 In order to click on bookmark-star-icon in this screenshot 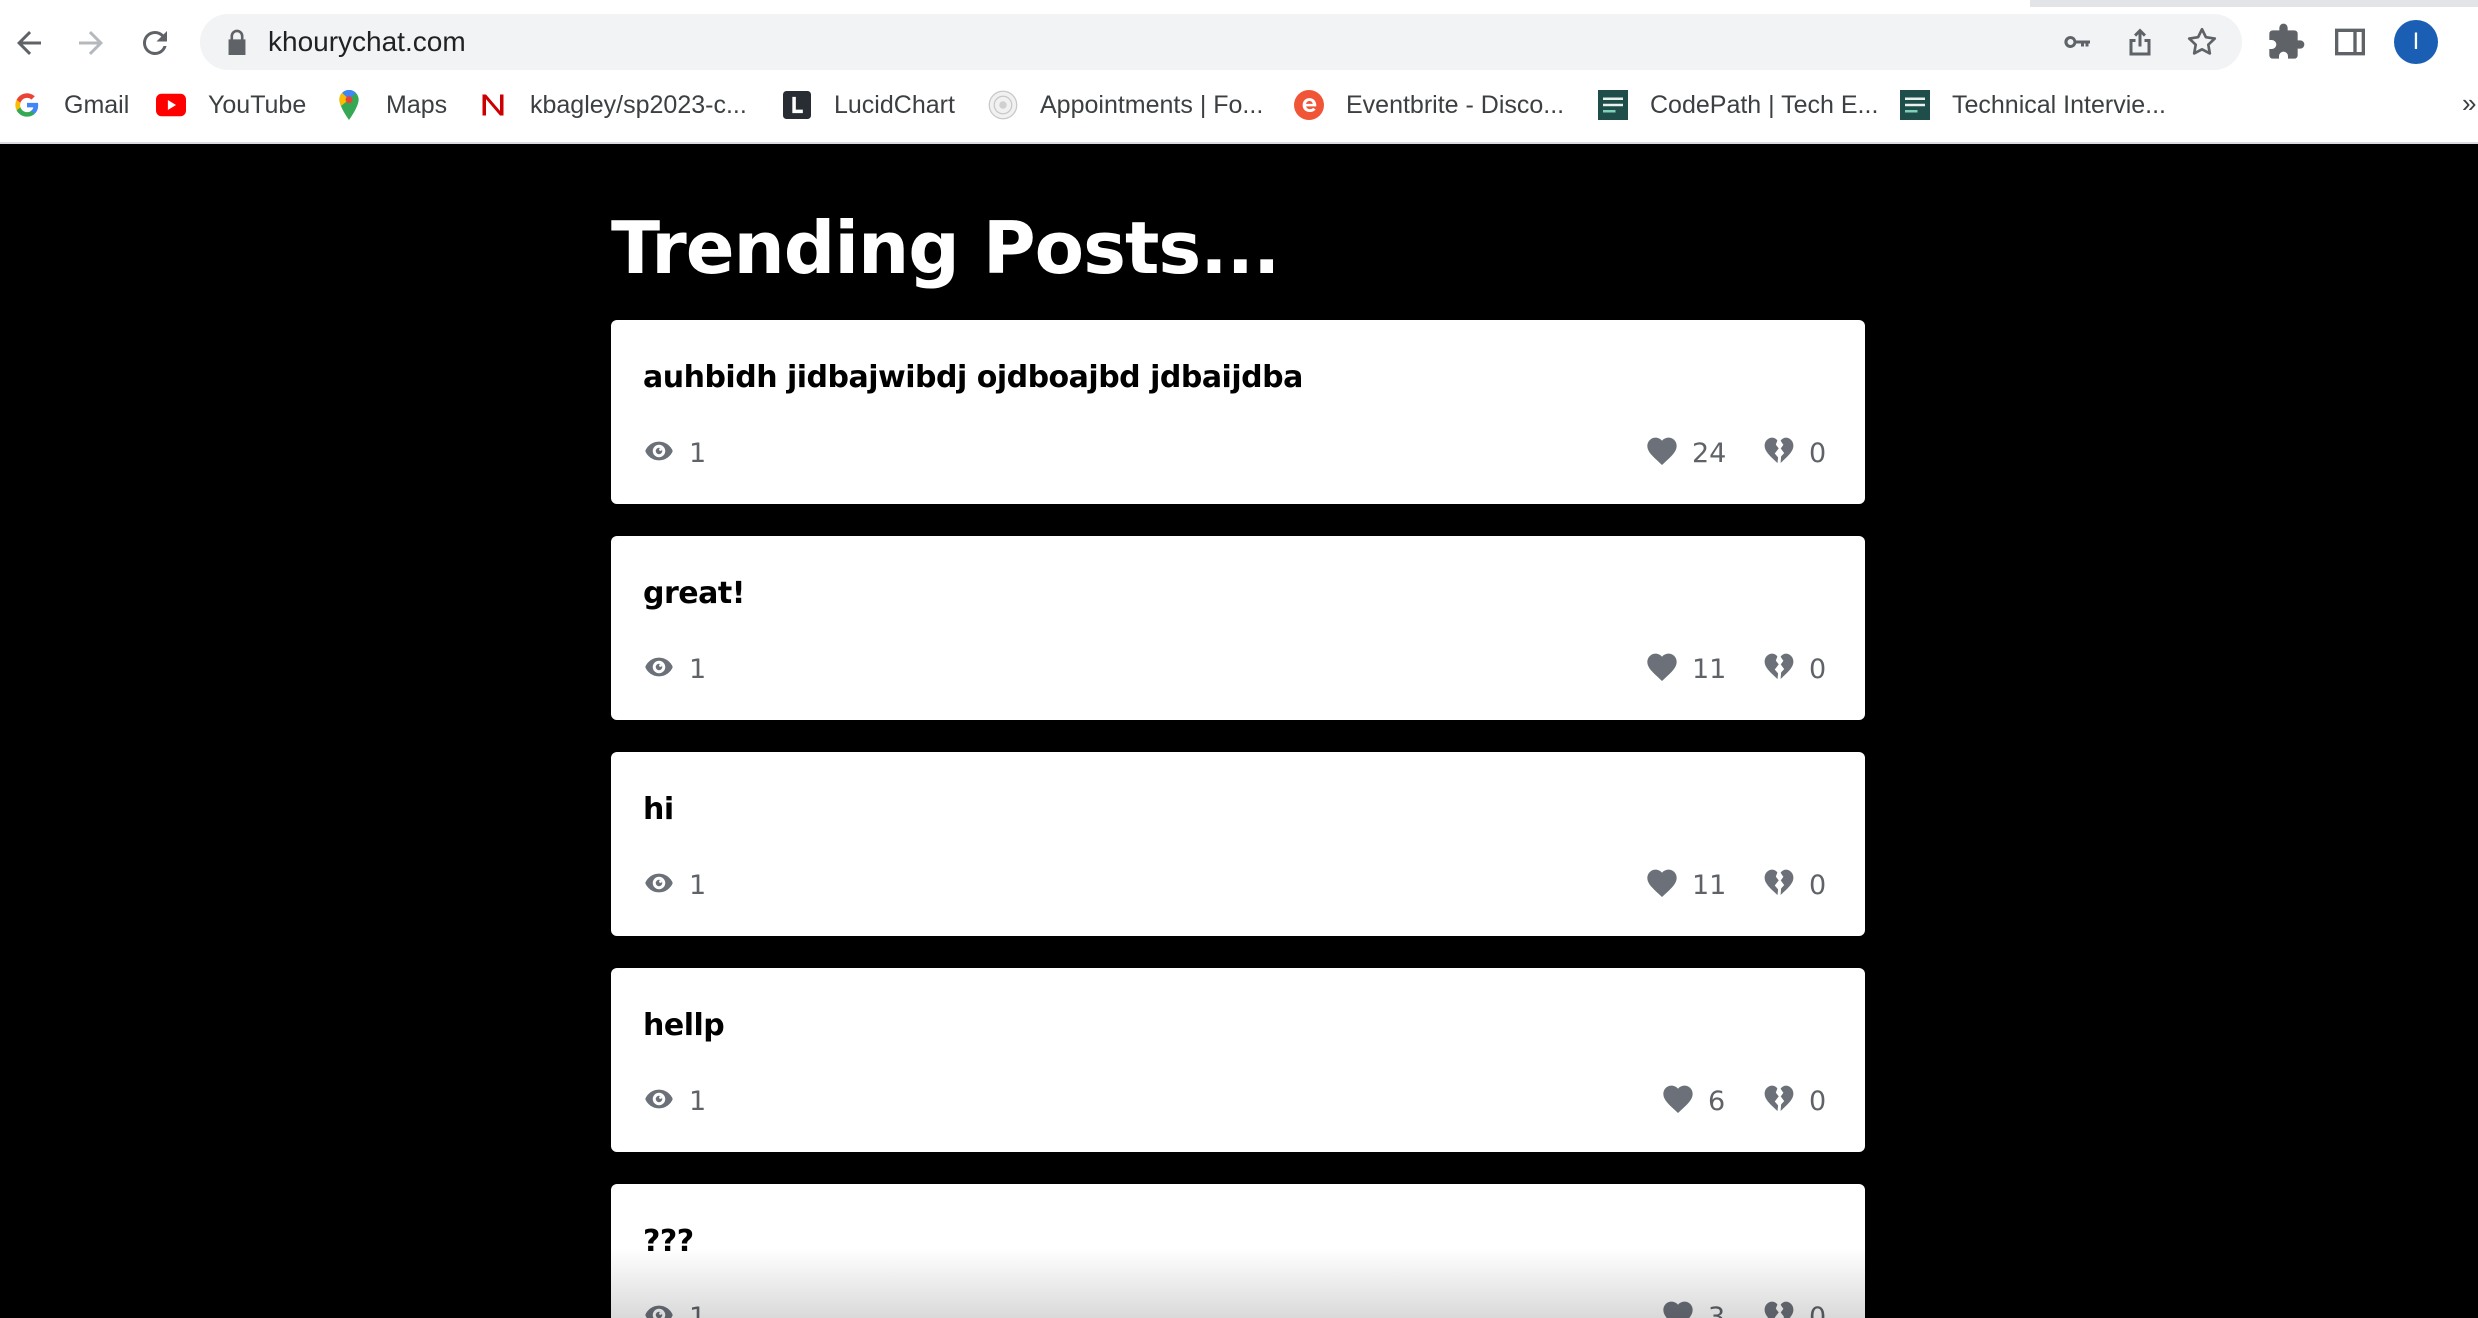, I will do `click(2202, 42)`.